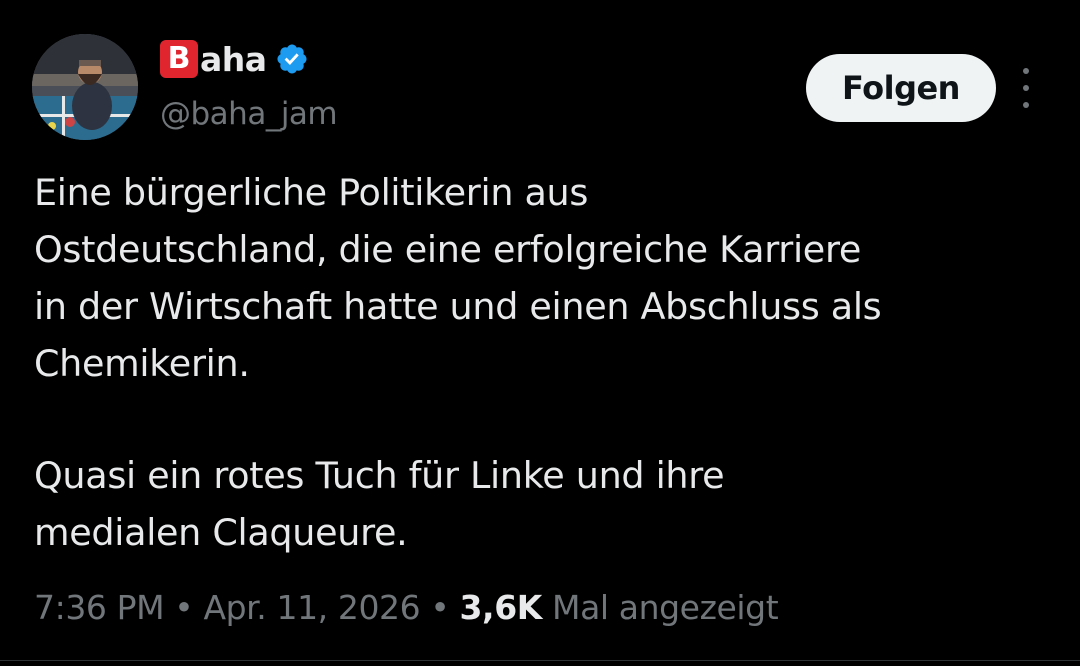 Image resolution: width=1080 pixels, height=666 pixels. Describe the element at coordinates (249, 114) in the screenshot. I see `author-handle: @baha_jam` at that location.